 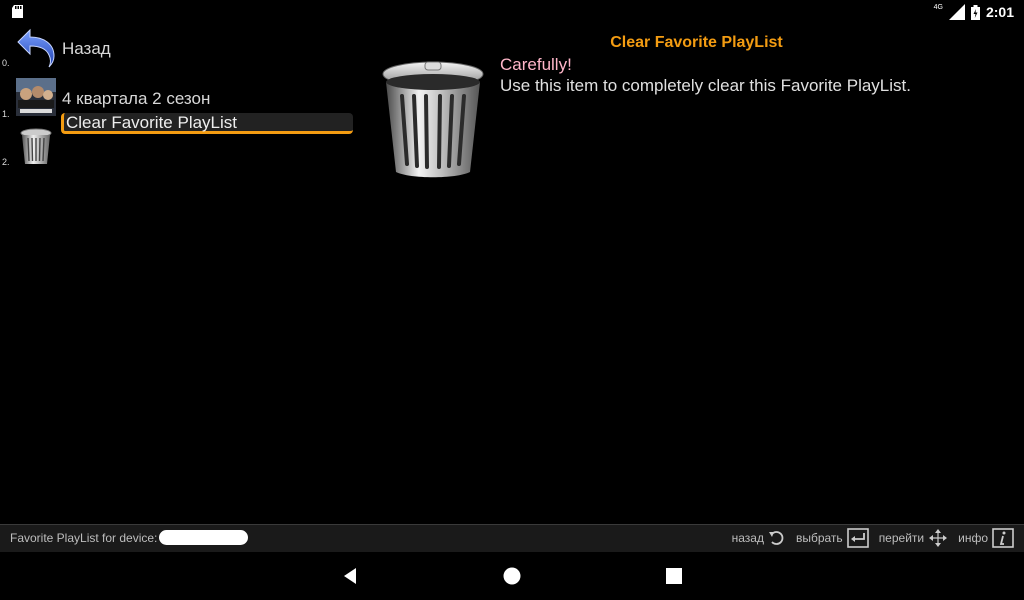 What do you see at coordinates (6, 162) in the screenshot?
I see `item-index: 2.` at bounding box center [6, 162].